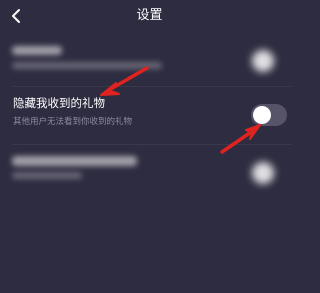  What do you see at coordinates (47, 175) in the screenshot?
I see `blurred-description` at bounding box center [47, 175].